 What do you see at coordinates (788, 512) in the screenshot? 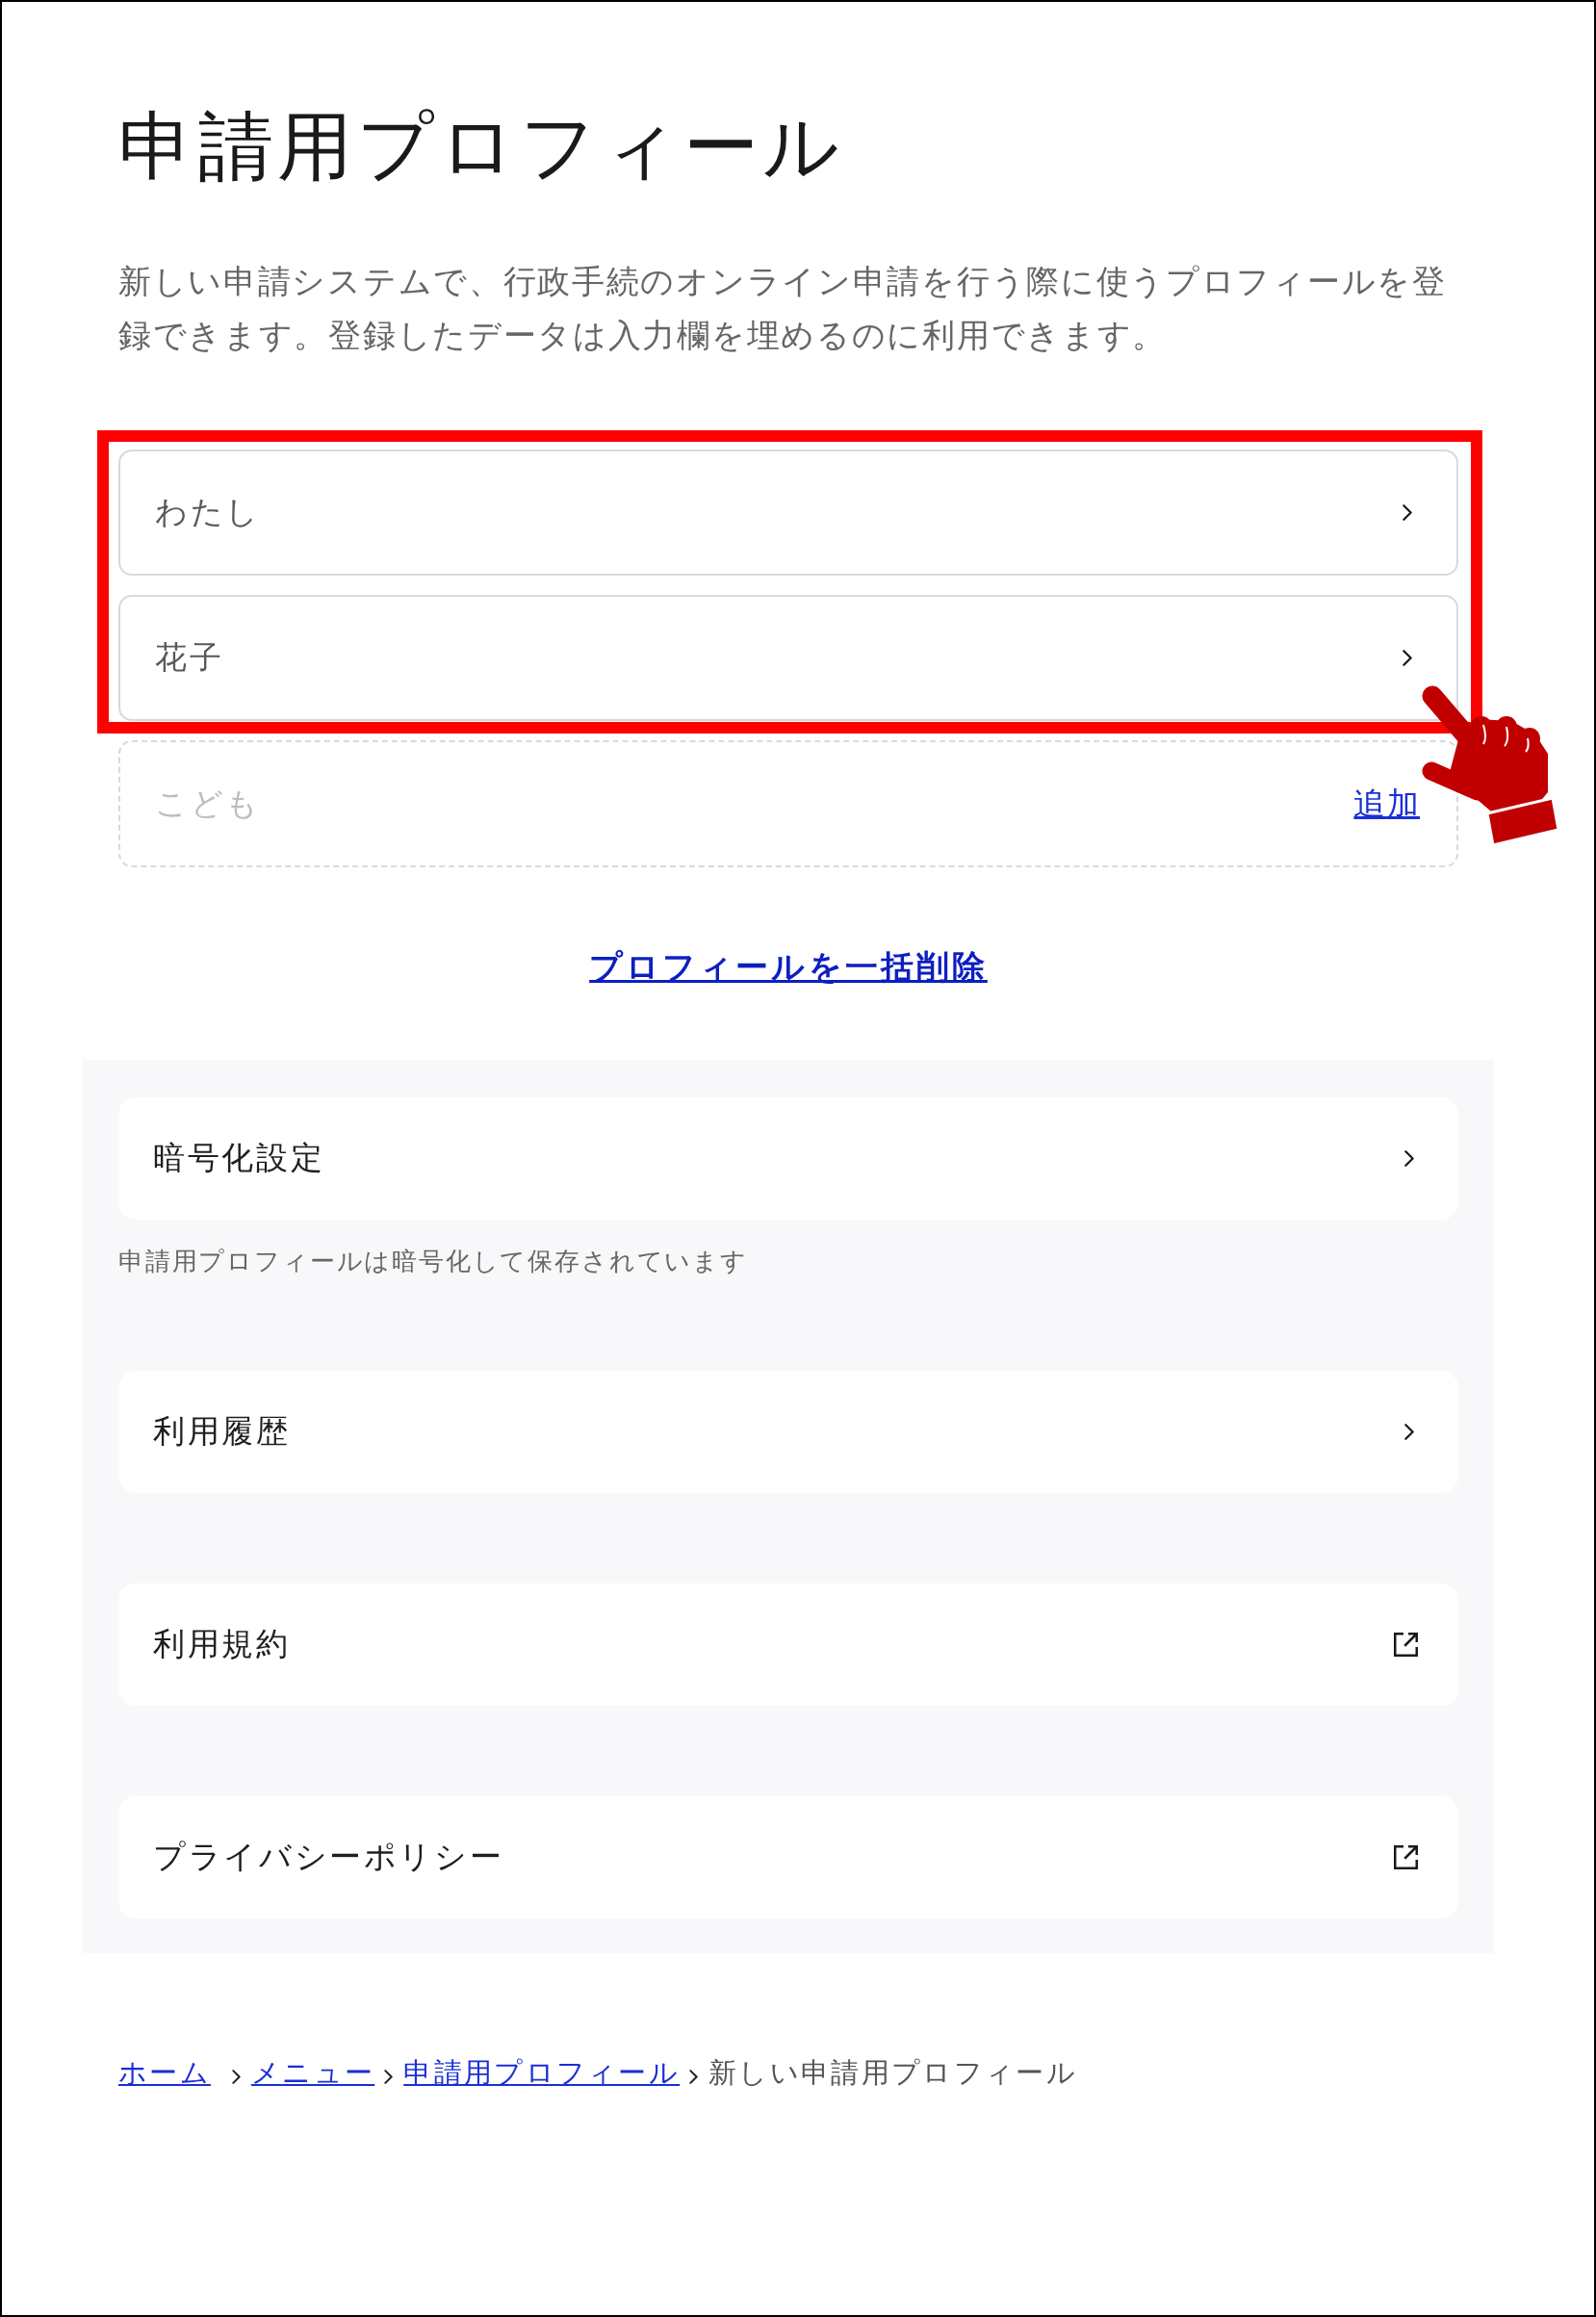
I see `profile-item: わたし` at bounding box center [788, 512].